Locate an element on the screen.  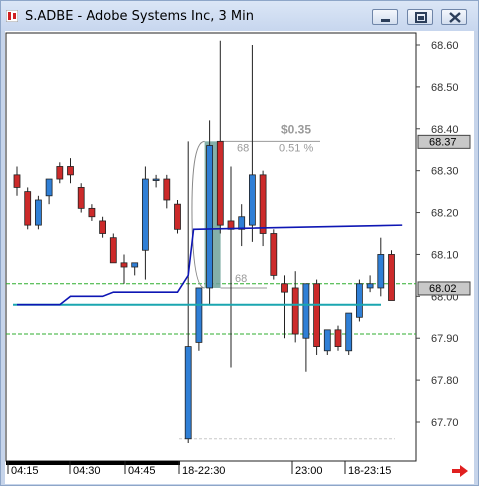
price-tick-label: 68.40 is located at coordinates (445, 130).